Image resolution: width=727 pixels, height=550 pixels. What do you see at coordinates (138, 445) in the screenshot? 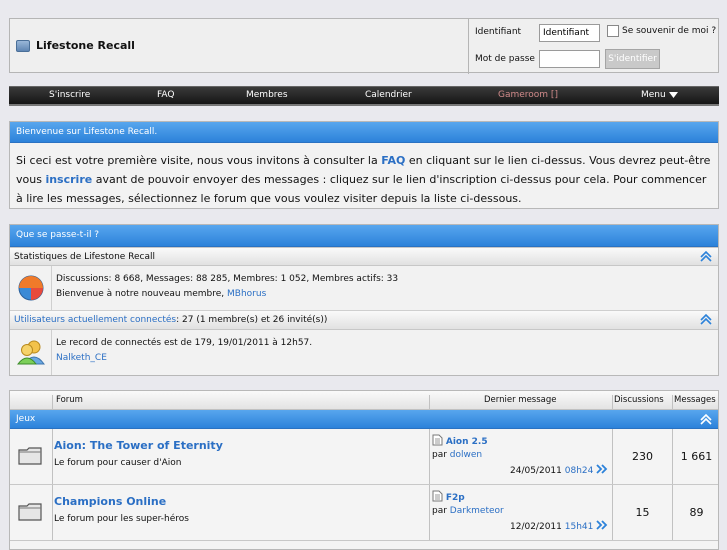
I see `forum-name-link: Aion: The Tower of Eternity` at bounding box center [138, 445].